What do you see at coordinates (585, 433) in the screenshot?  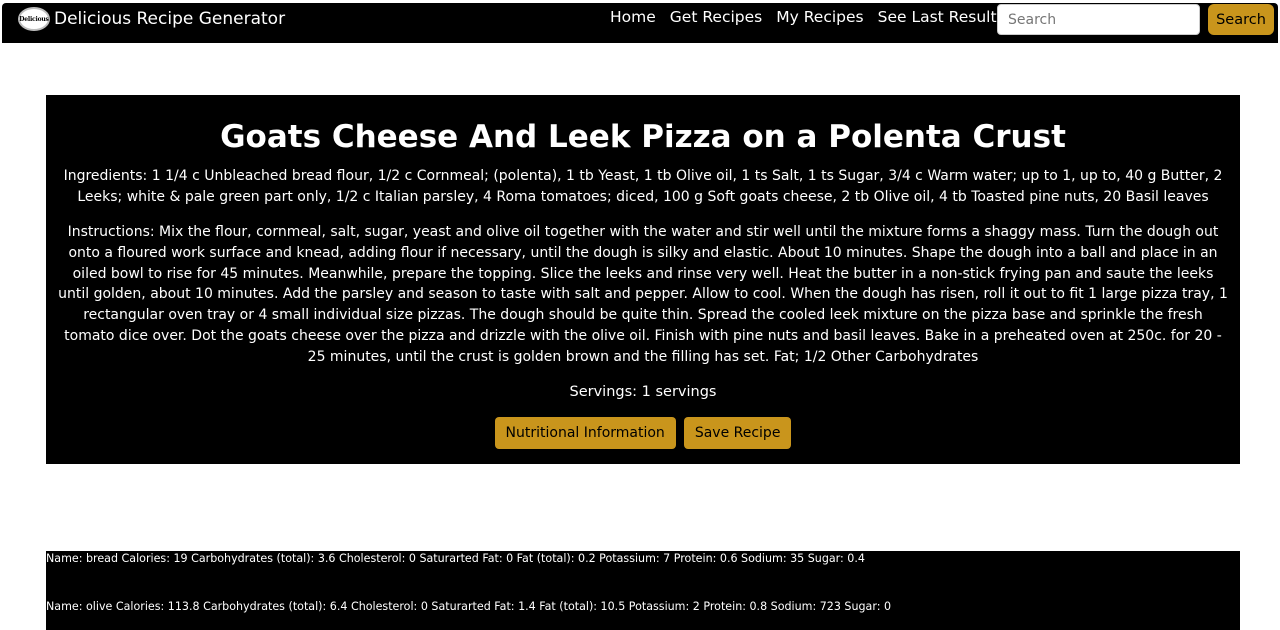 I see `nutritional-information-button: Nutritional Information` at bounding box center [585, 433].